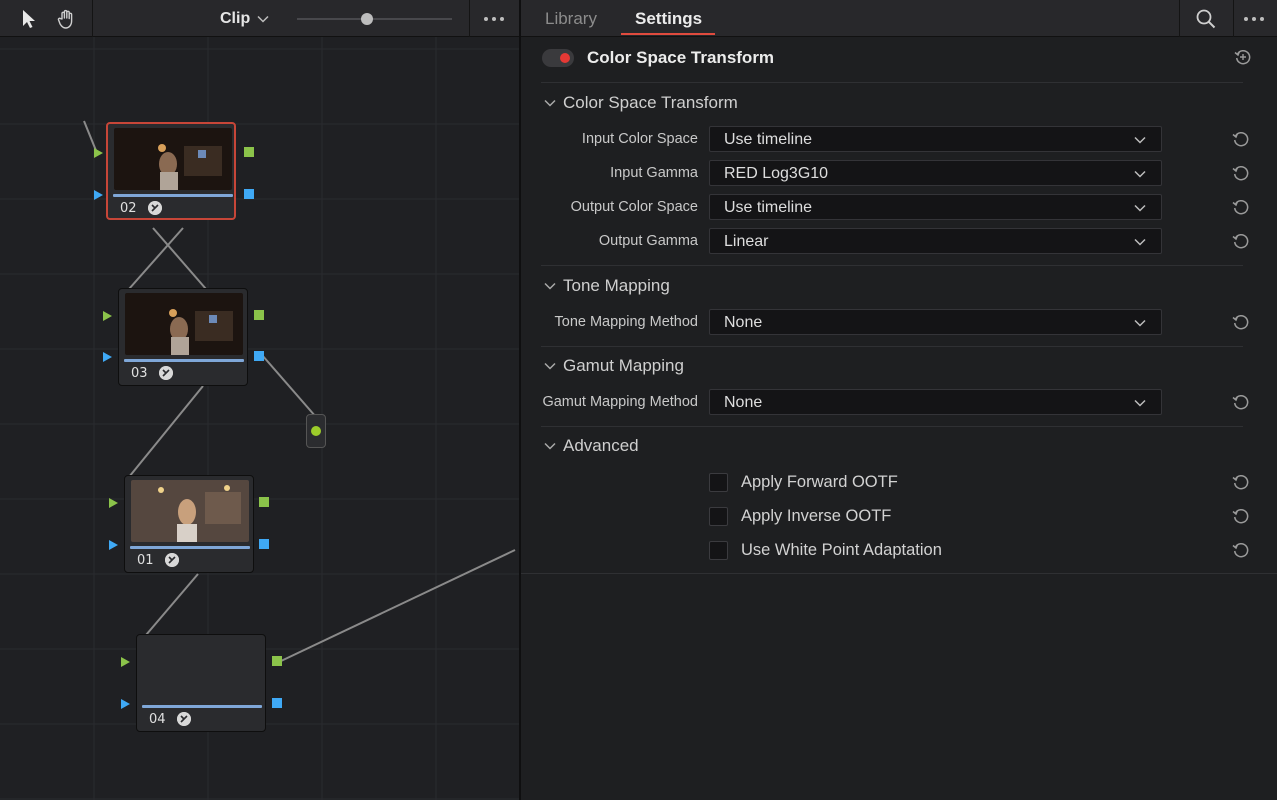  What do you see at coordinates (66, 19) in the screenshot?
I see `hand-tool-icon` at bounding box center [66, 19].